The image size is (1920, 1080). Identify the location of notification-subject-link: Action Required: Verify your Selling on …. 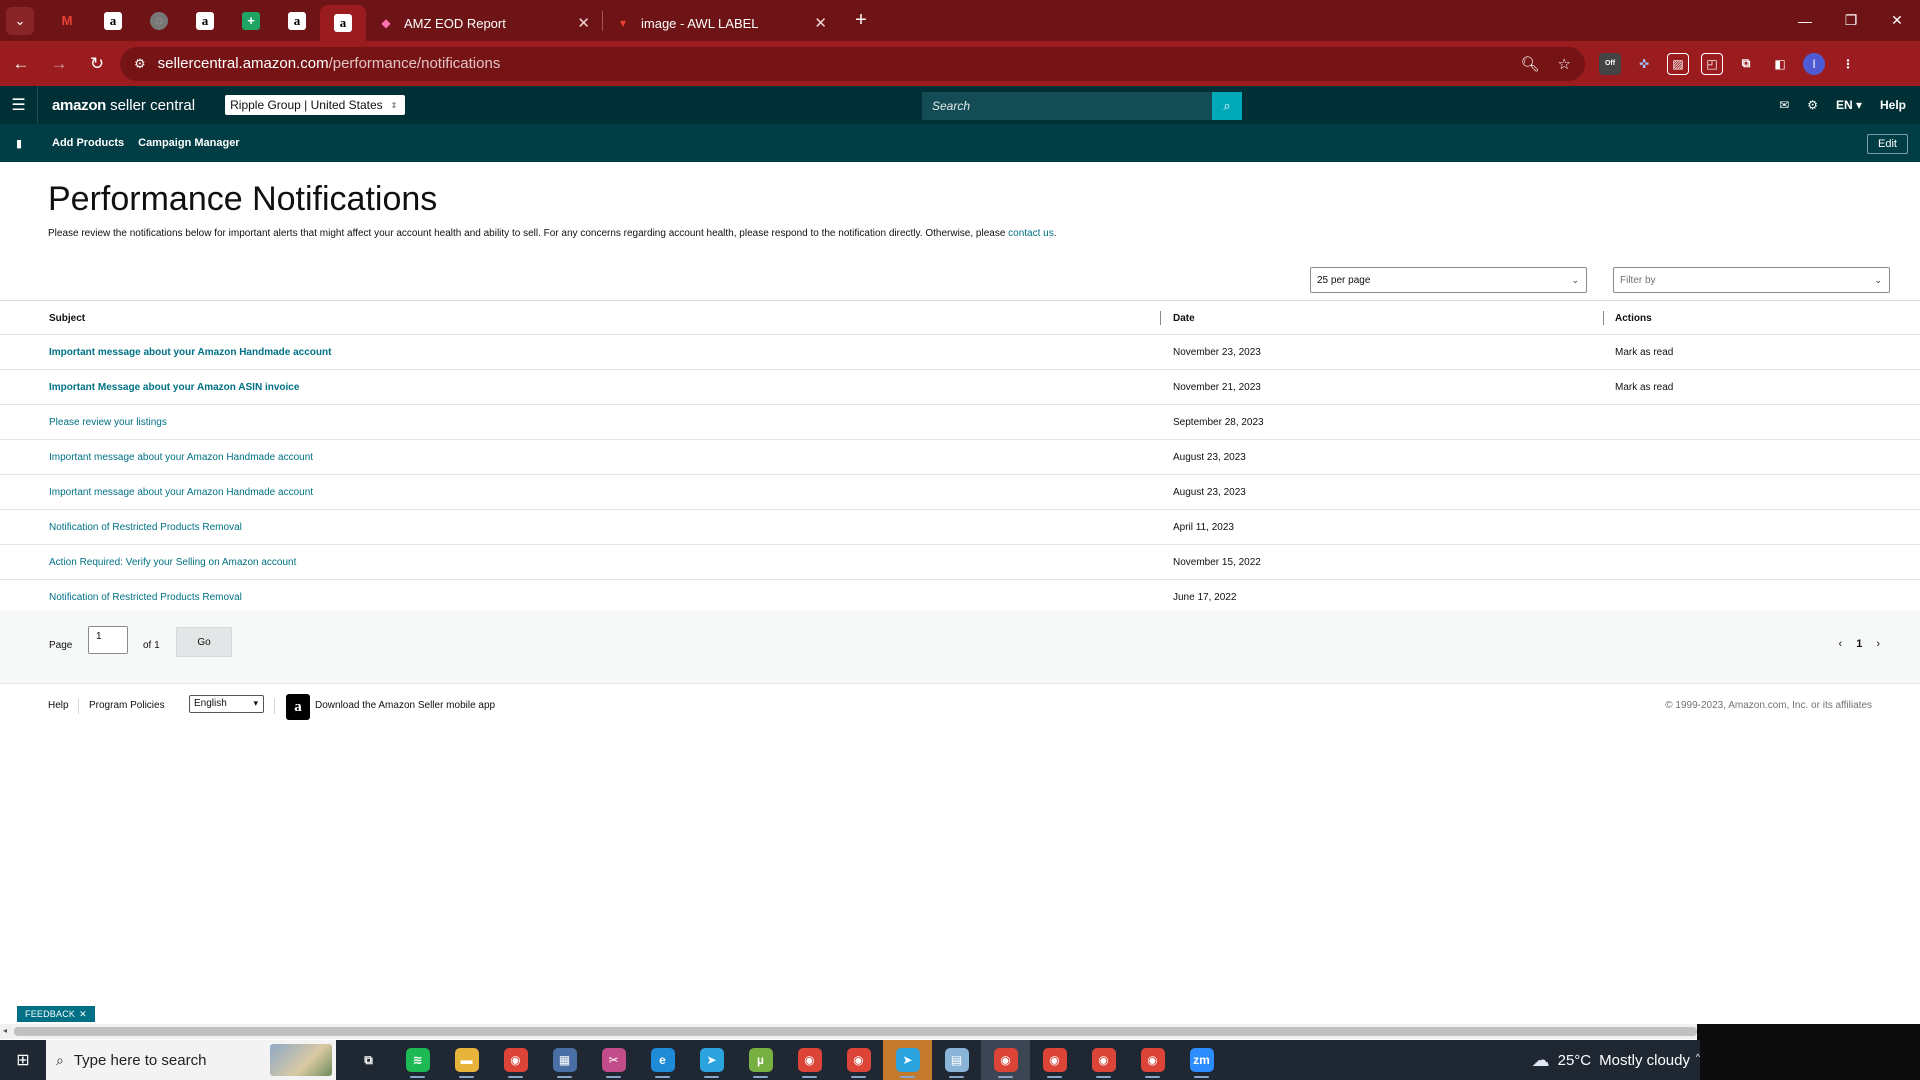
(172, 562).